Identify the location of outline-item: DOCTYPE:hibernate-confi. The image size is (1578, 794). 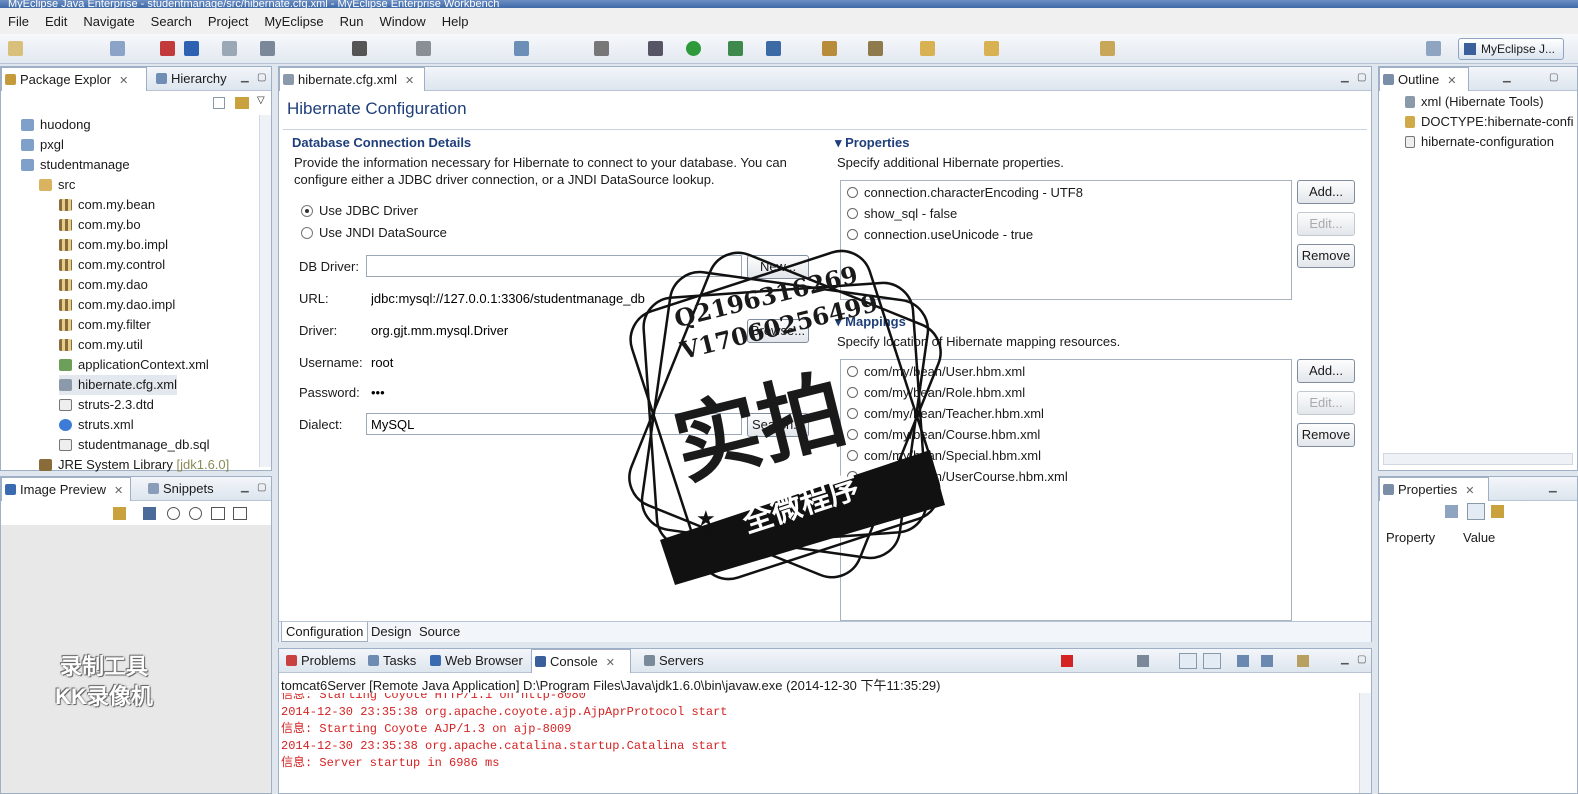
(1489, 122).